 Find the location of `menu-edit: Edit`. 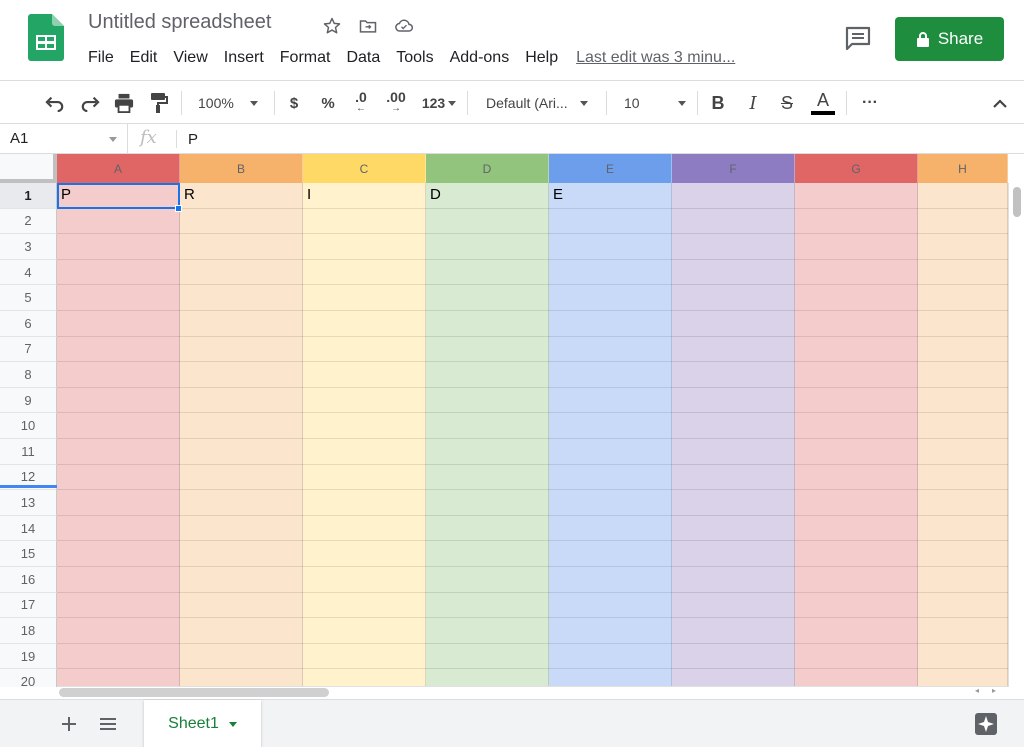

menu-edit: Edit is located at coordinates (144, 58).